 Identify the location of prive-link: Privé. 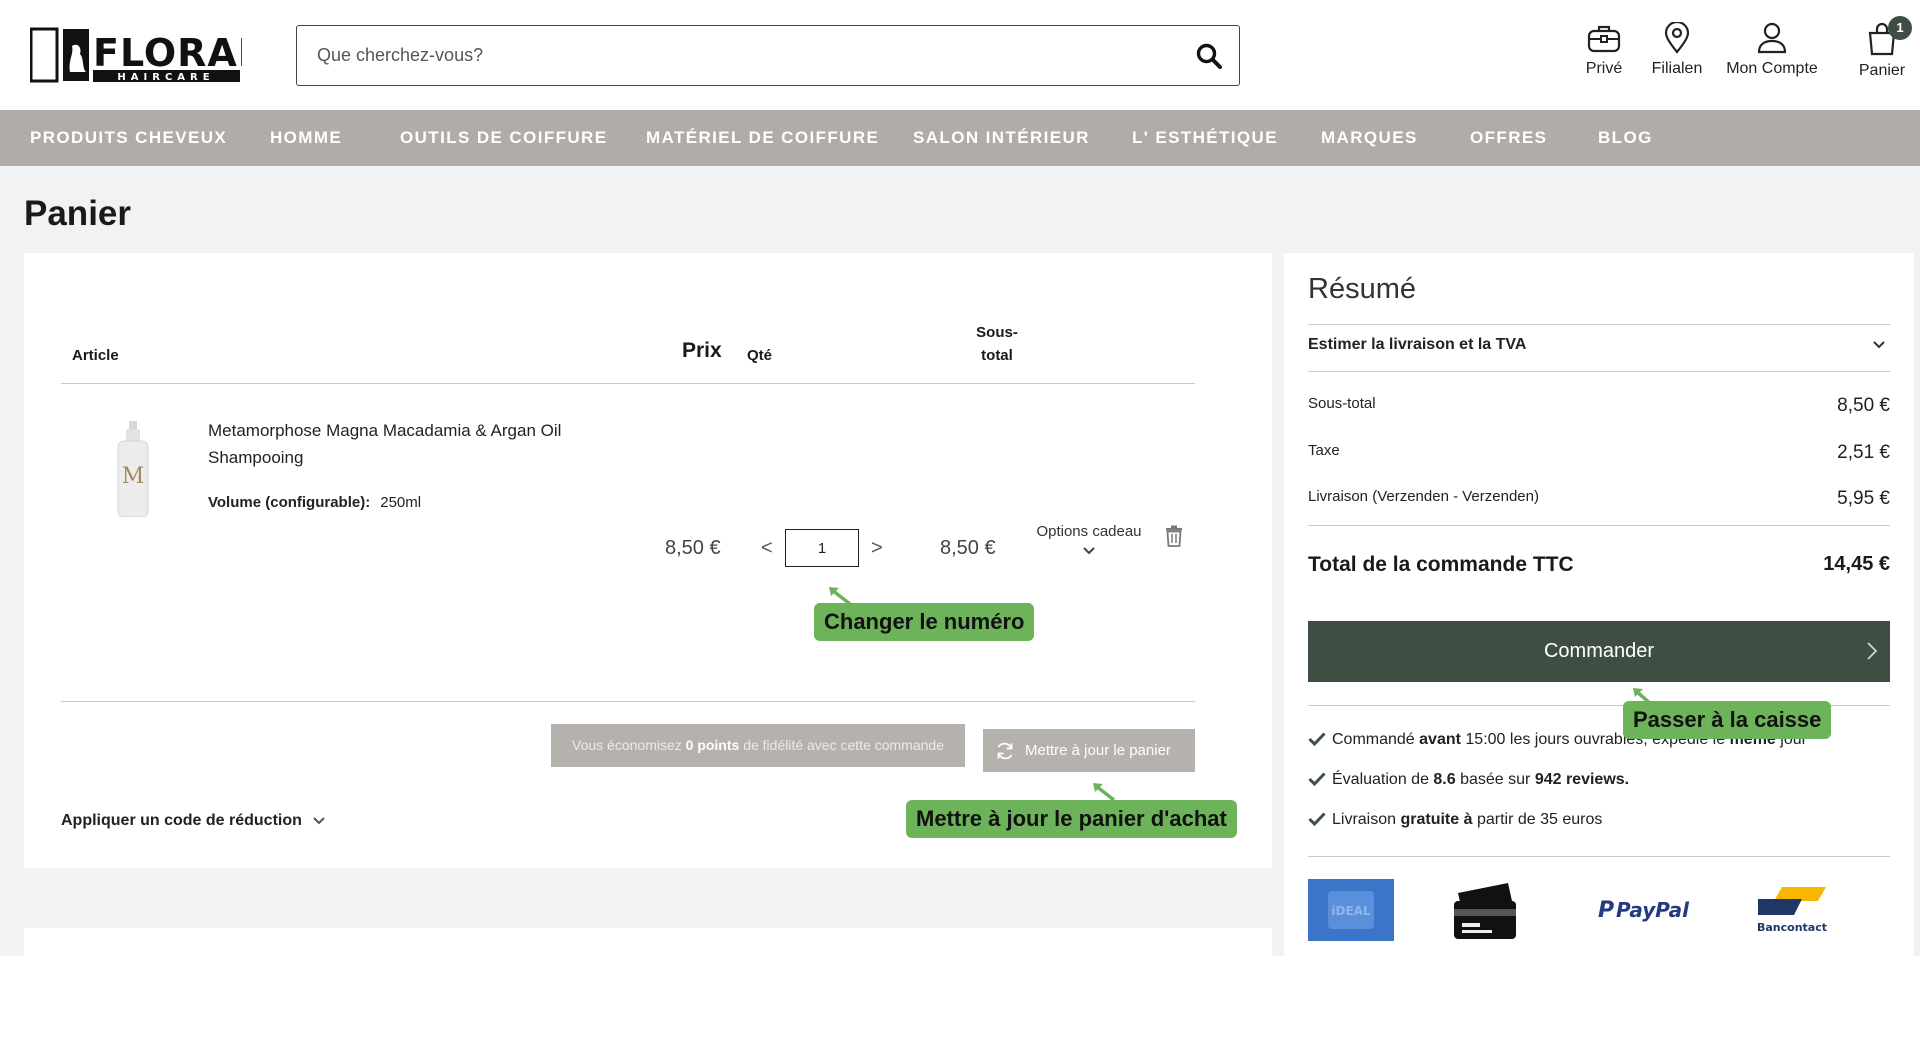
(1604, 50).